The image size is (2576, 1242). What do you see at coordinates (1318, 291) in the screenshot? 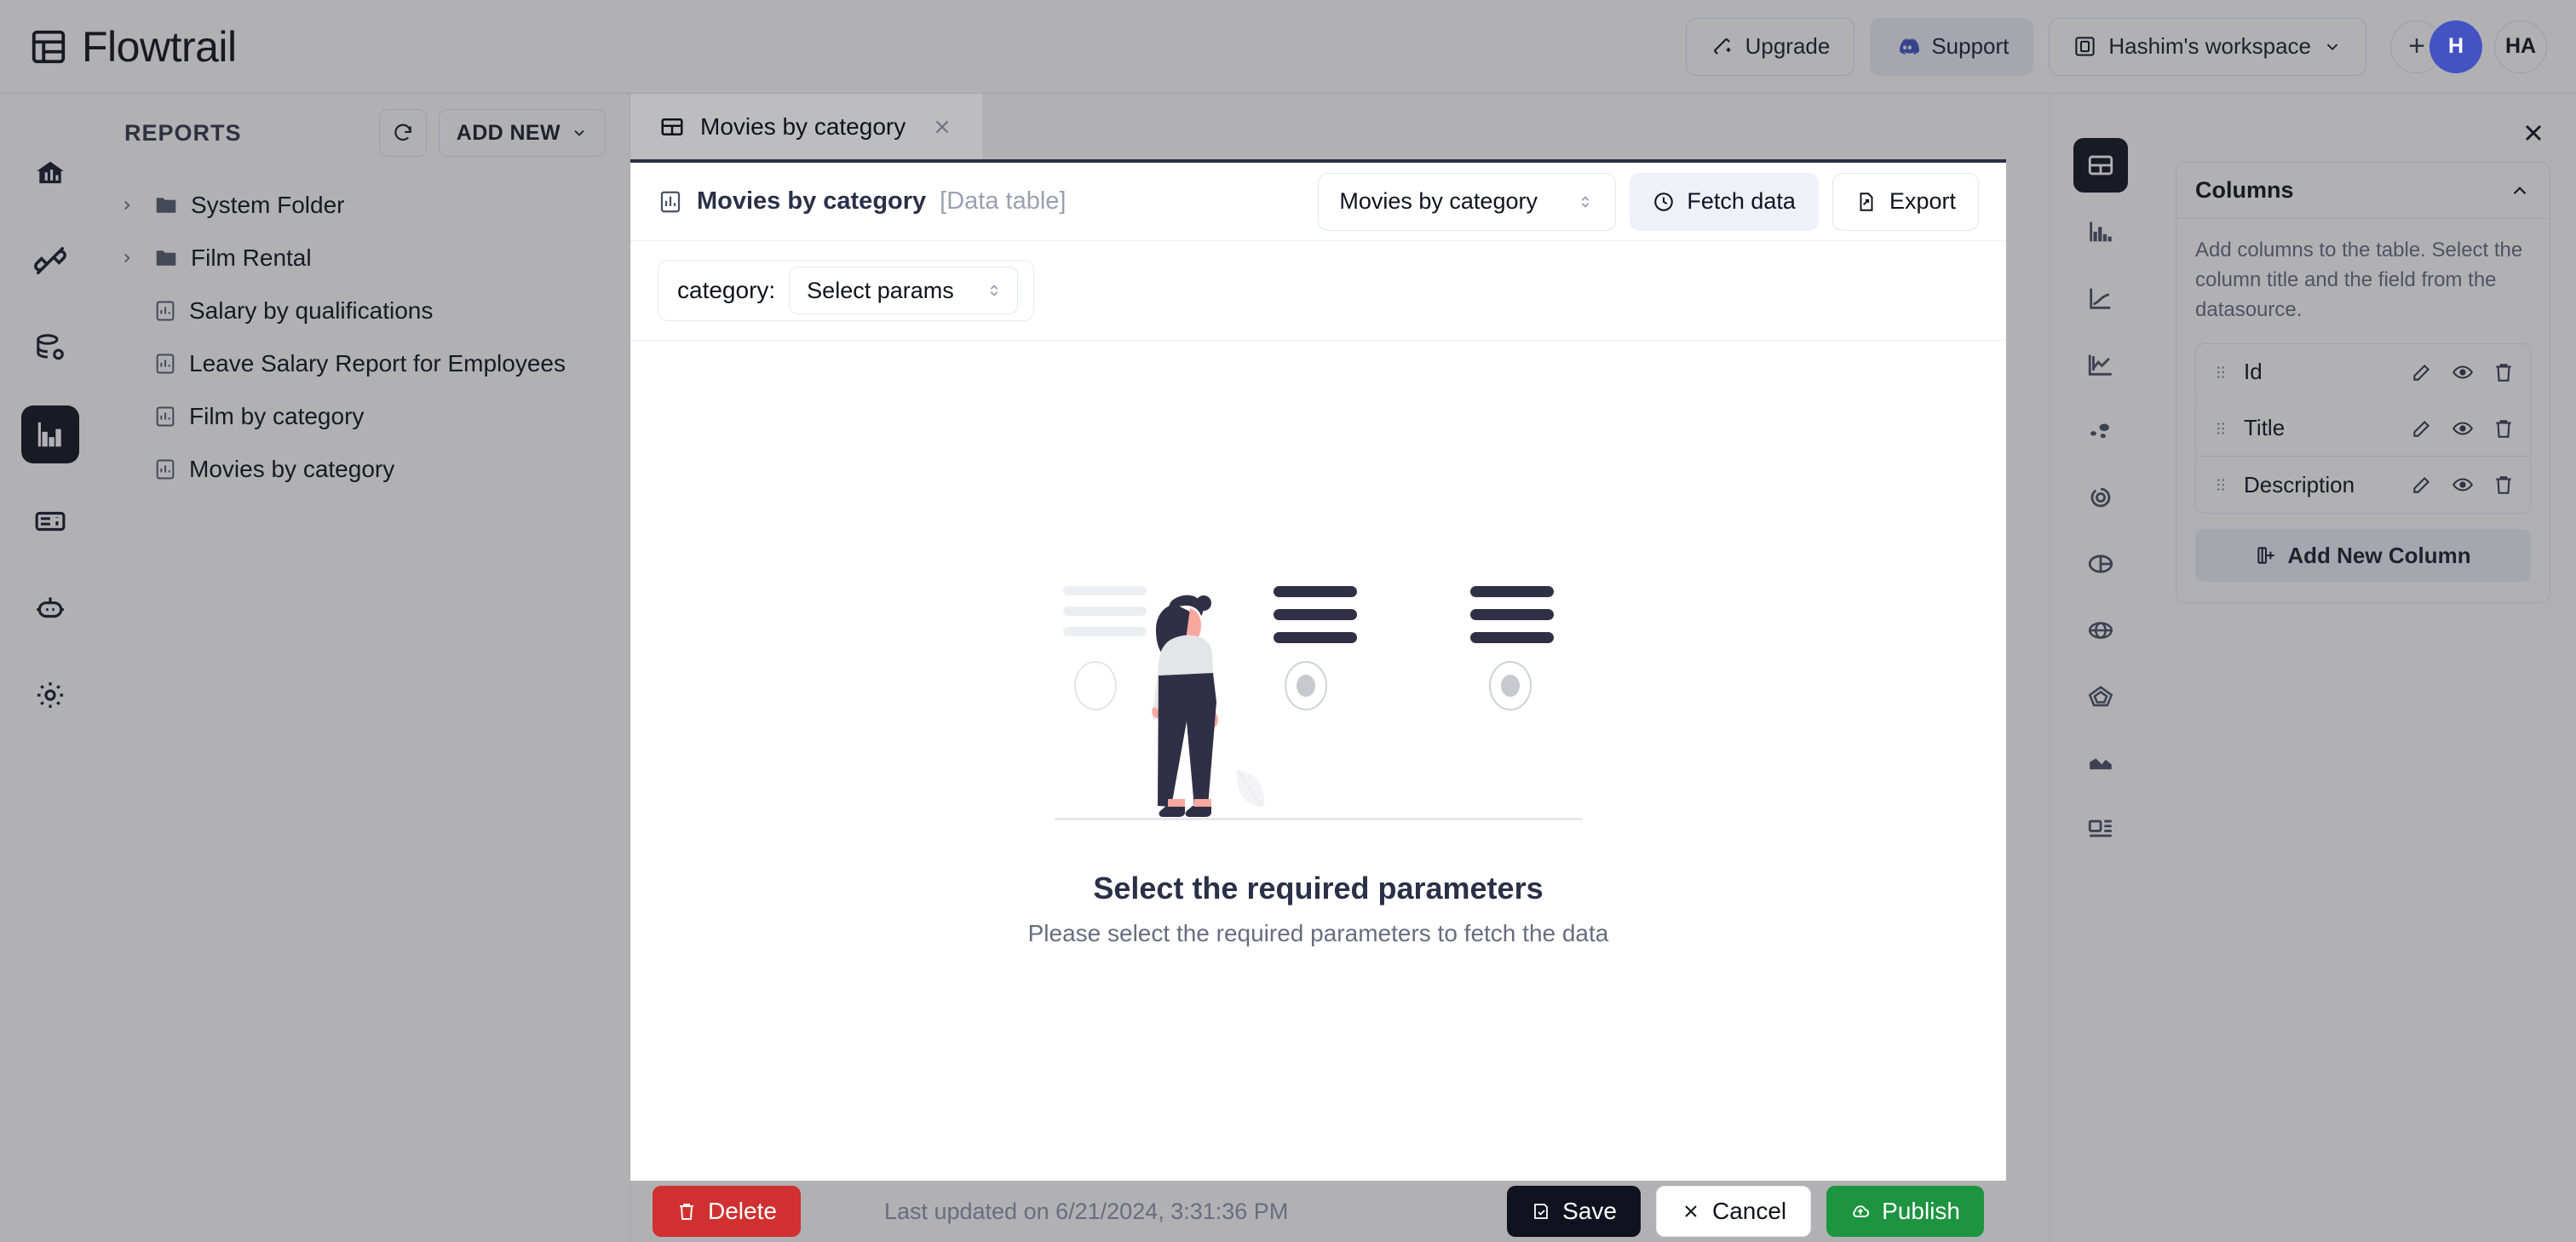
I see `parameters-row: category: Select params` at bounding box center [1318, 291].